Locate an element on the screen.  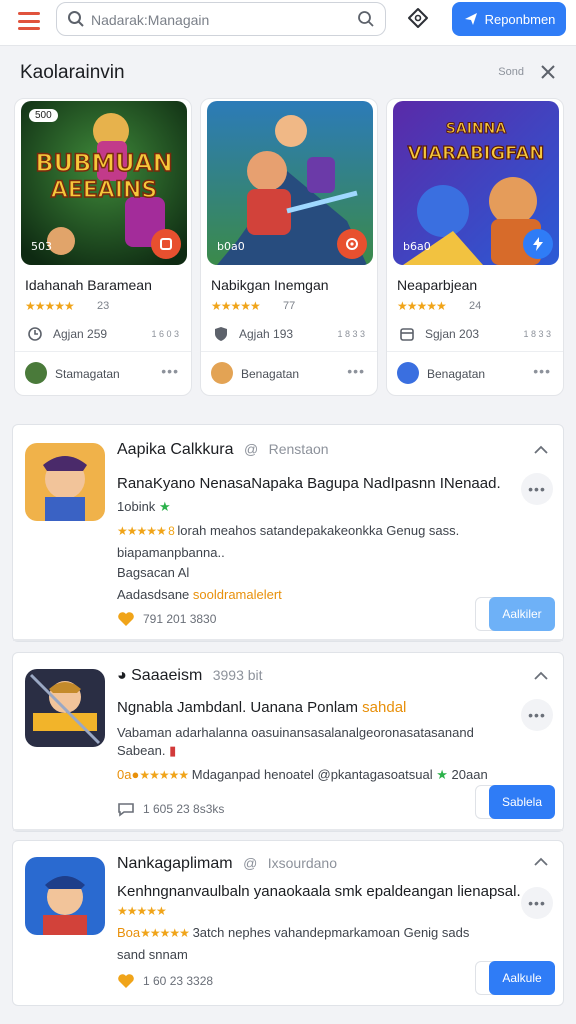
search-submit-icon is located at coordinates (366, 19).